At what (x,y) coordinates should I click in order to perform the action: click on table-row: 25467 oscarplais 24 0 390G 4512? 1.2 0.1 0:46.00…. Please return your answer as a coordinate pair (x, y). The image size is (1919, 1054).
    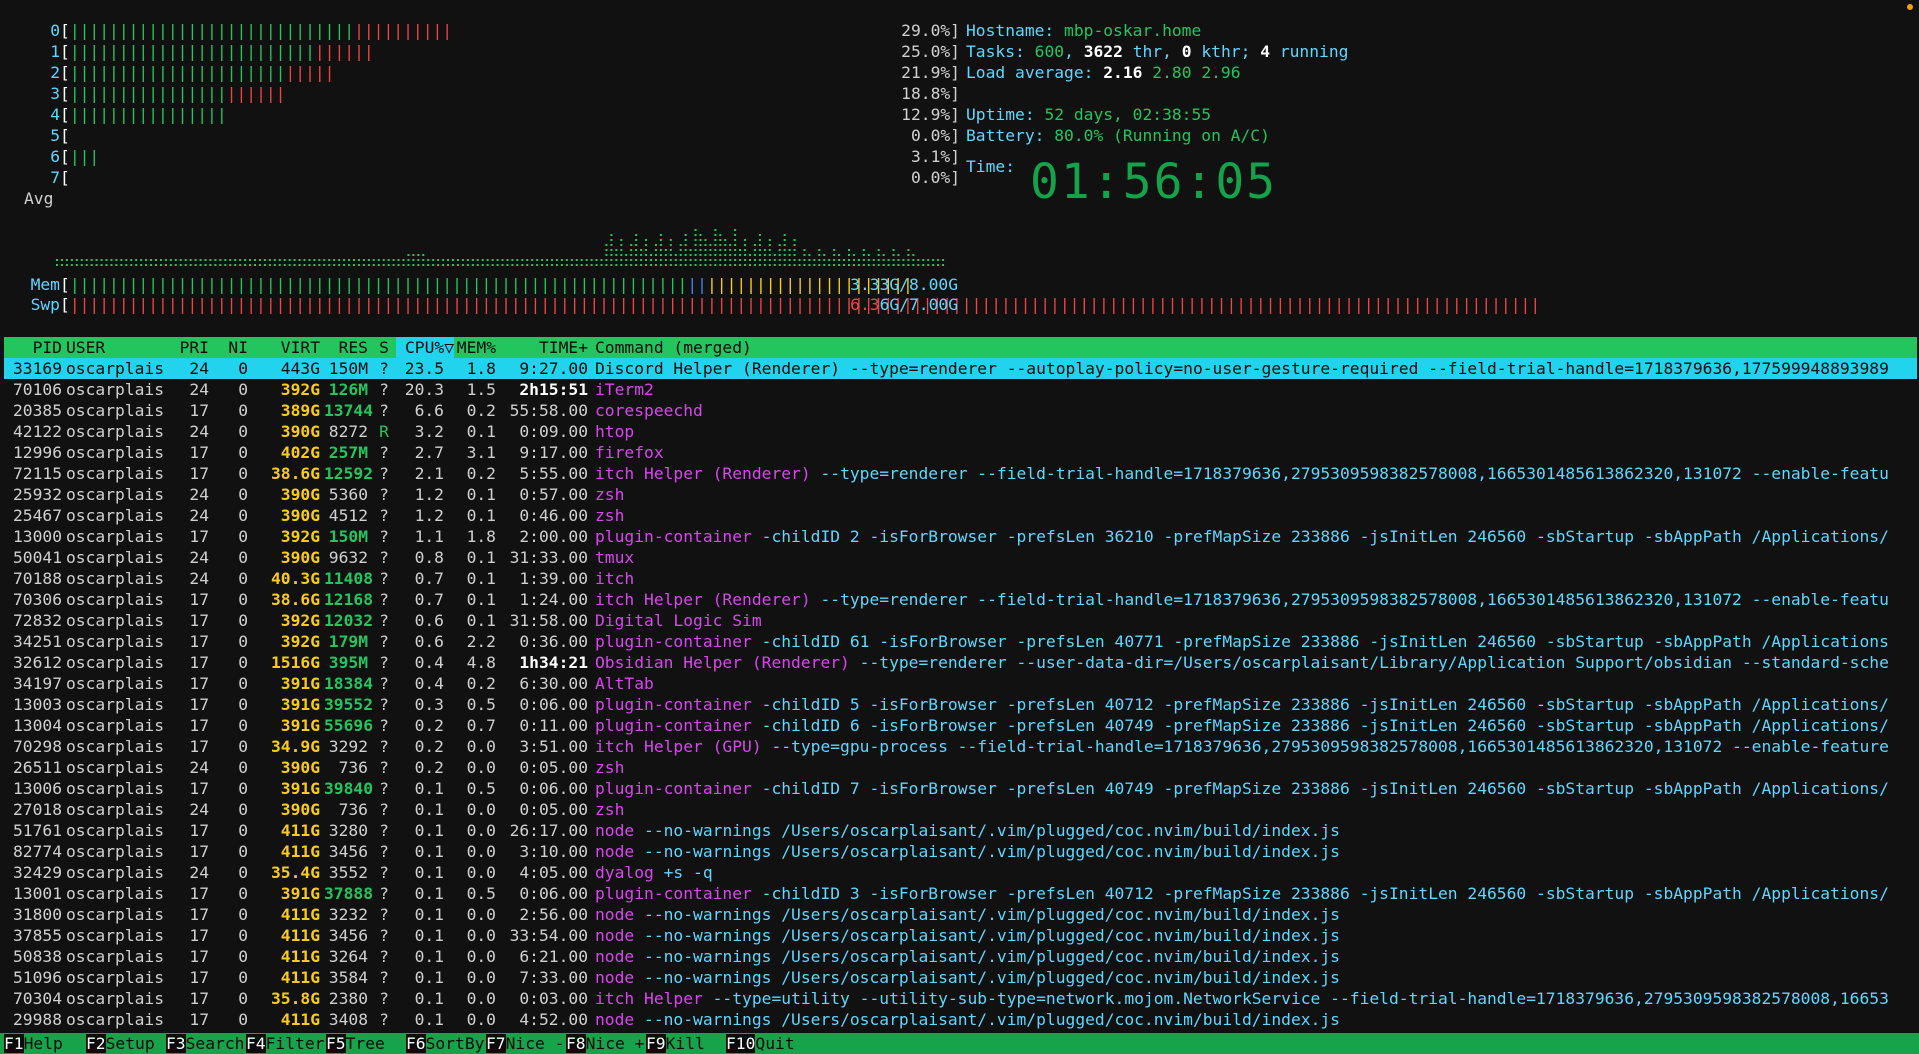
    Looking at the image, I should click on (960, 515).